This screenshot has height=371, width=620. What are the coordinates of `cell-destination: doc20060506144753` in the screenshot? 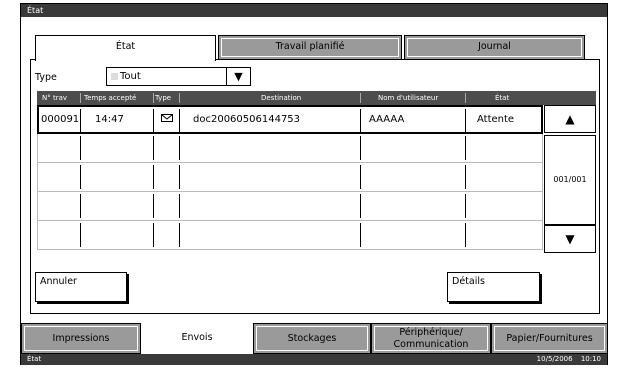 It's located at (247, 119).